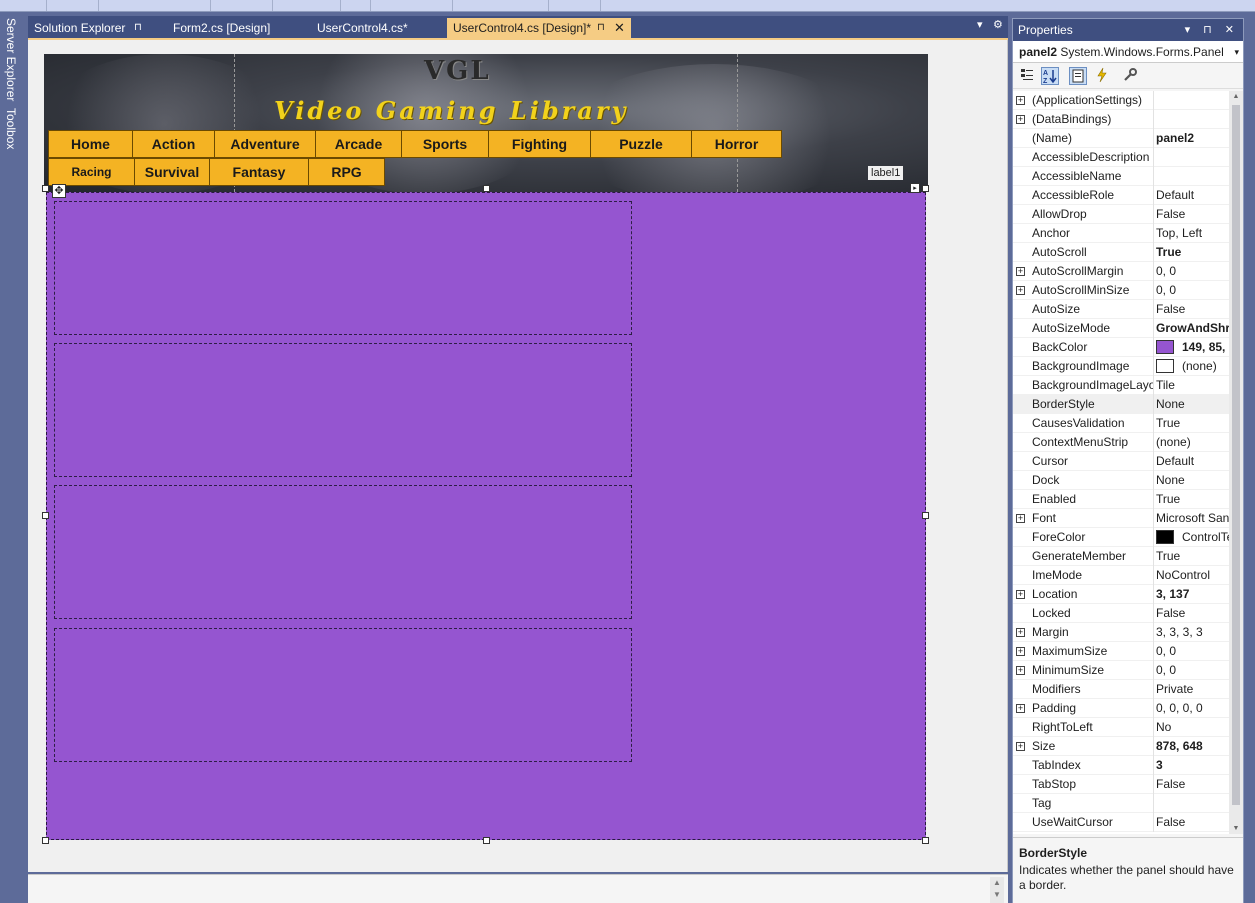 The height and width of the screenshot is (903, 1255). I want to click on property-value: Top, Left, so click(1192, 233).